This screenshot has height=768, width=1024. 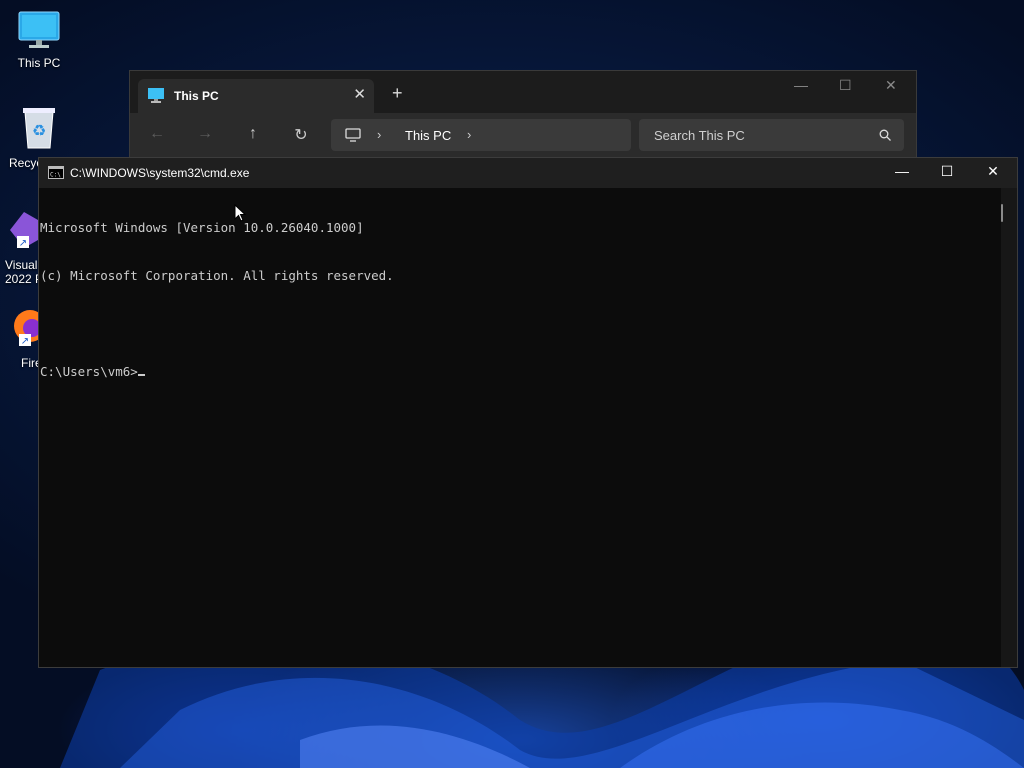 What do you see at coordinates (771, 135) in the screenshot?
I see `search-box: Search This PC` at bounding box center [771, 135].